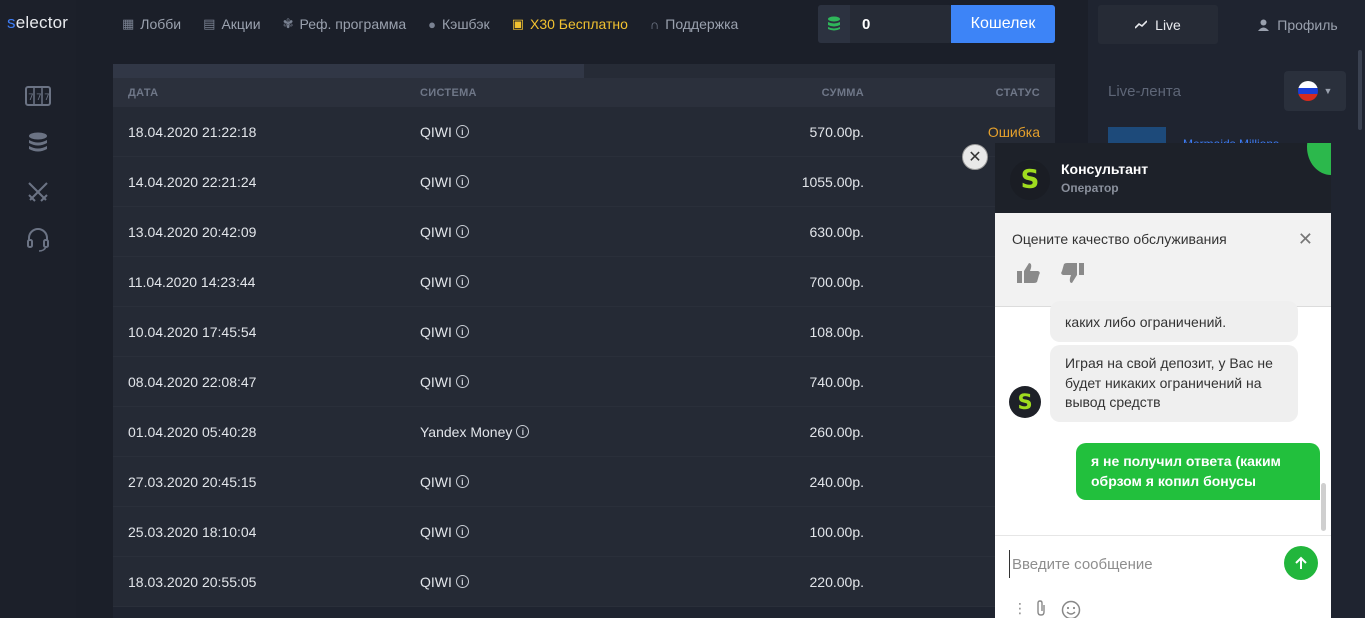  Describe the element at coordinates (837, 481) in the screenshot. I see `cell-sum: 240.00р.` at that location.